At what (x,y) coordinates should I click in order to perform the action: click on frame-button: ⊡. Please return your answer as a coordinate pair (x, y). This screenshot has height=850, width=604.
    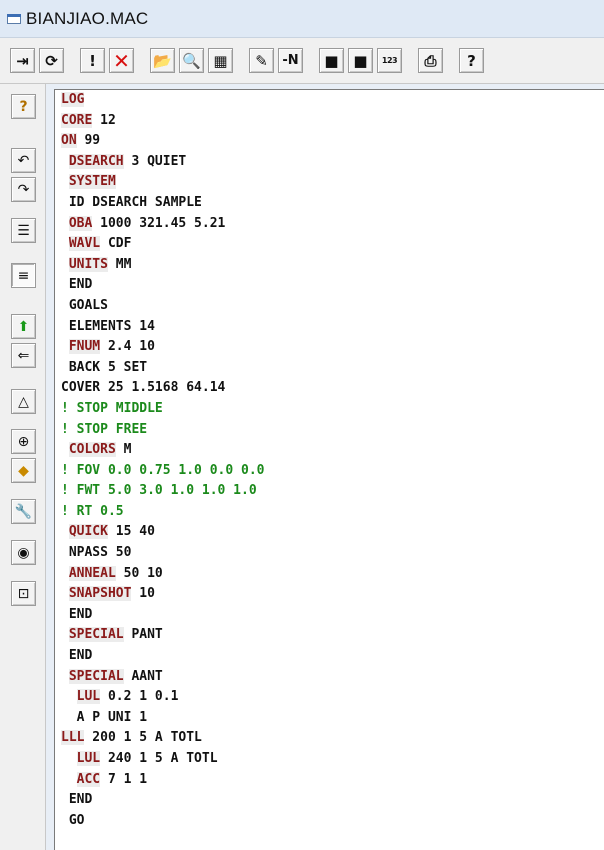
    Looking at the image, I should click on (23, 593).